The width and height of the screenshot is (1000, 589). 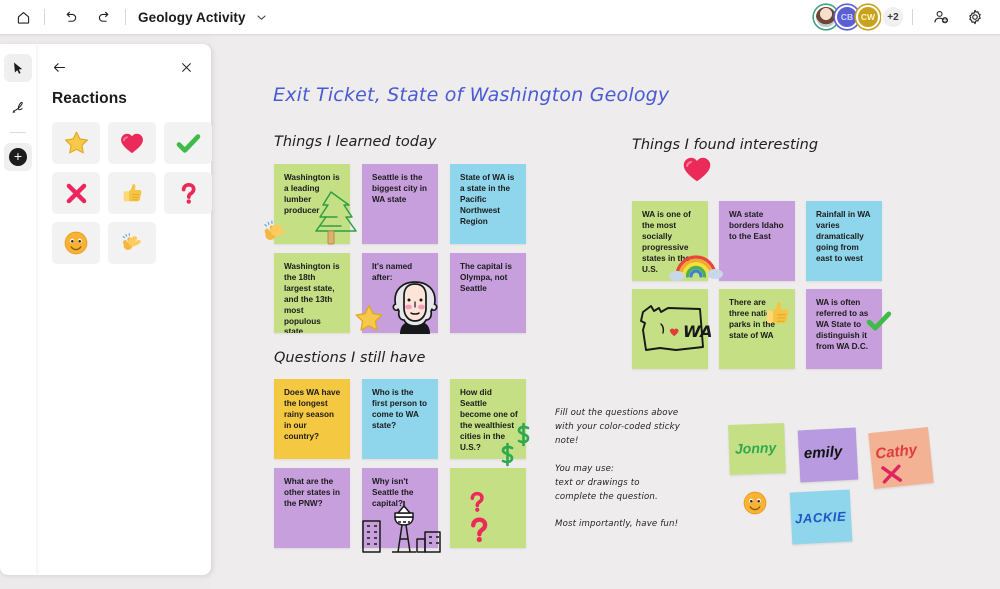 I want to click on question-mark-icon, so click(x=188, y=193).